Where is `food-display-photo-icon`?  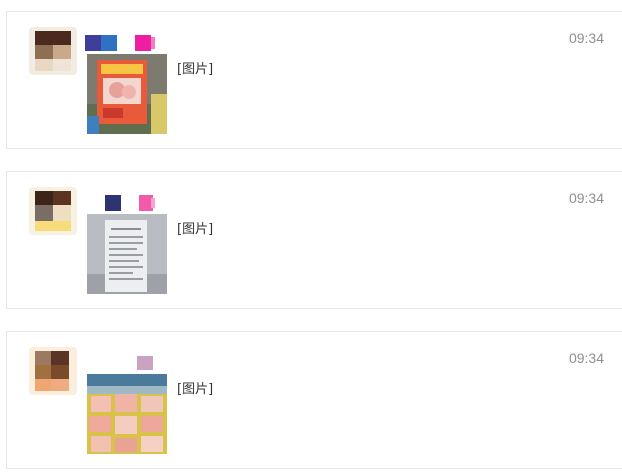 food-display-photo-icon is located at coordinates (127, 414).